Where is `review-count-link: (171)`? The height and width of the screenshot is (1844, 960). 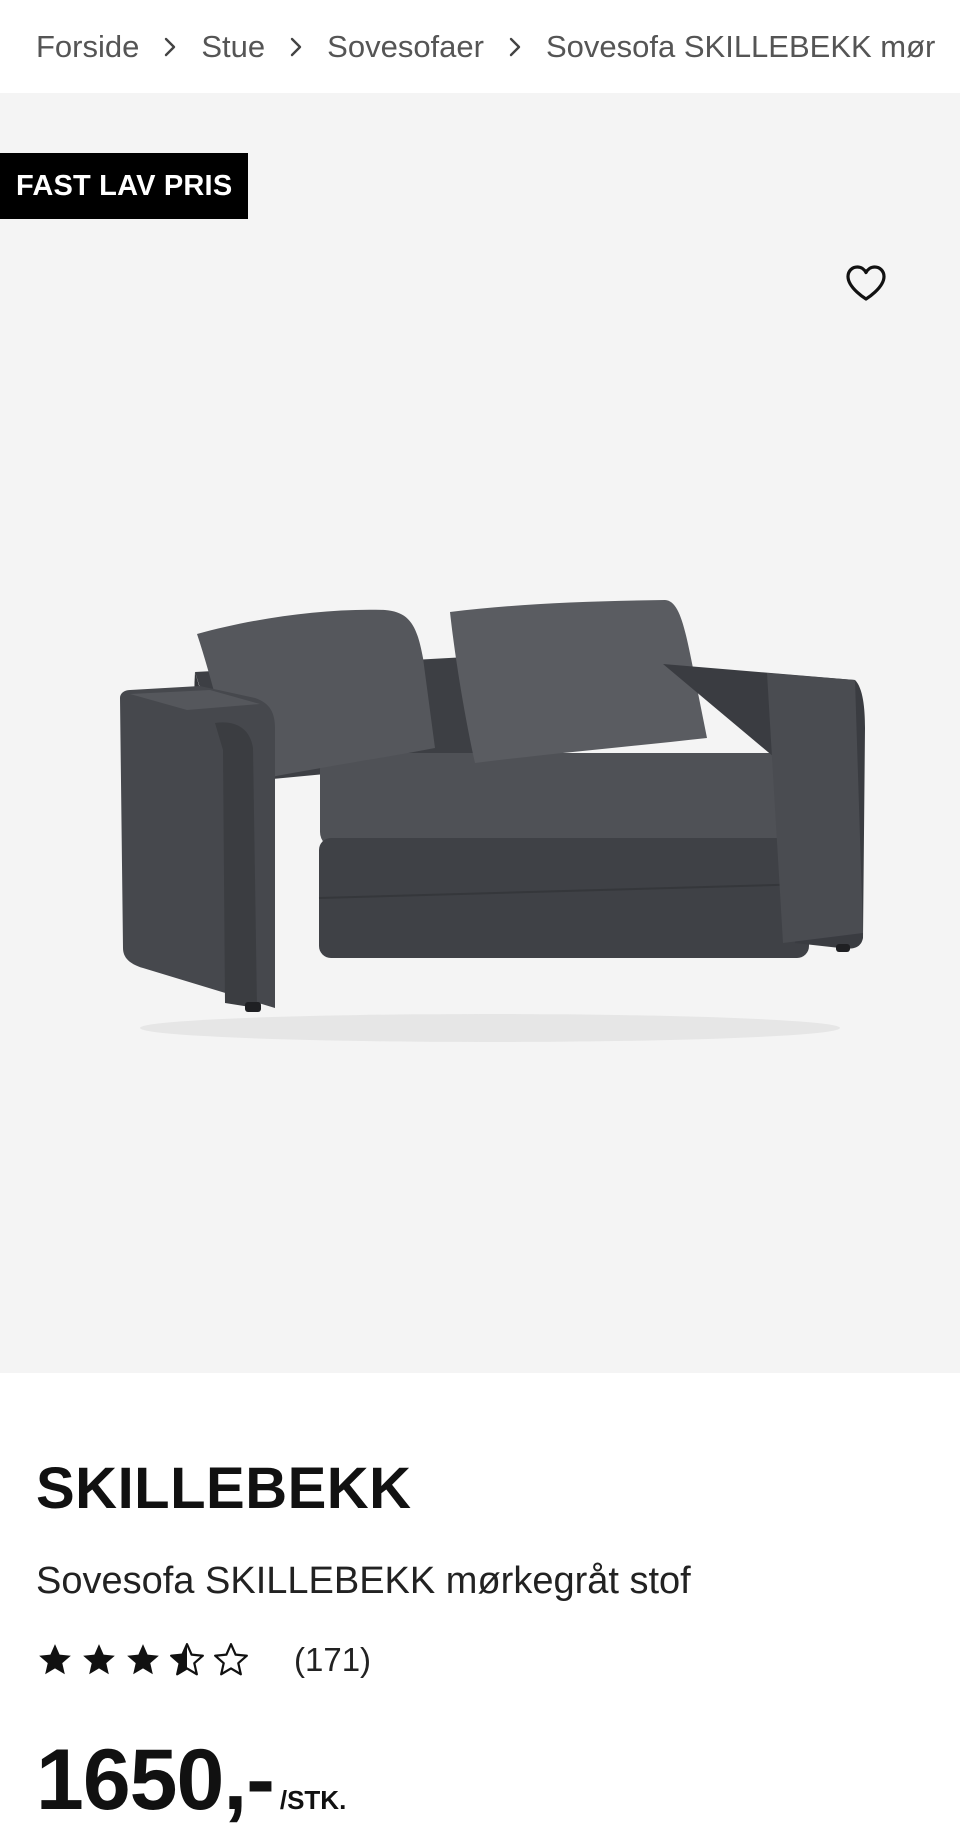 review-count-link: (171) is located at coordinates (332, 1660).